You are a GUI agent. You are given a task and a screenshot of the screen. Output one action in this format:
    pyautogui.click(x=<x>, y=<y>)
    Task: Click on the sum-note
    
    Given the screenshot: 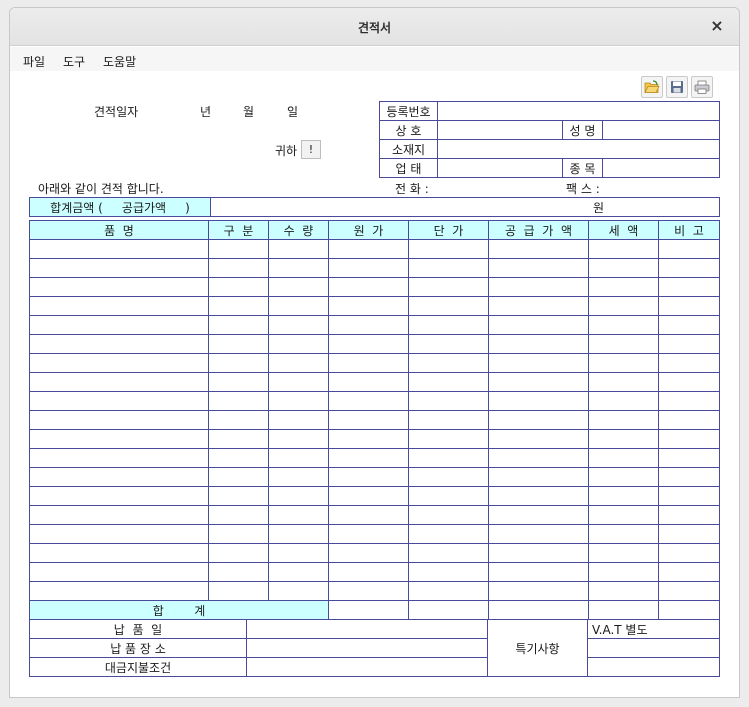 What is the action you would take?
    pyautogui.click(x=689, y=610)
    